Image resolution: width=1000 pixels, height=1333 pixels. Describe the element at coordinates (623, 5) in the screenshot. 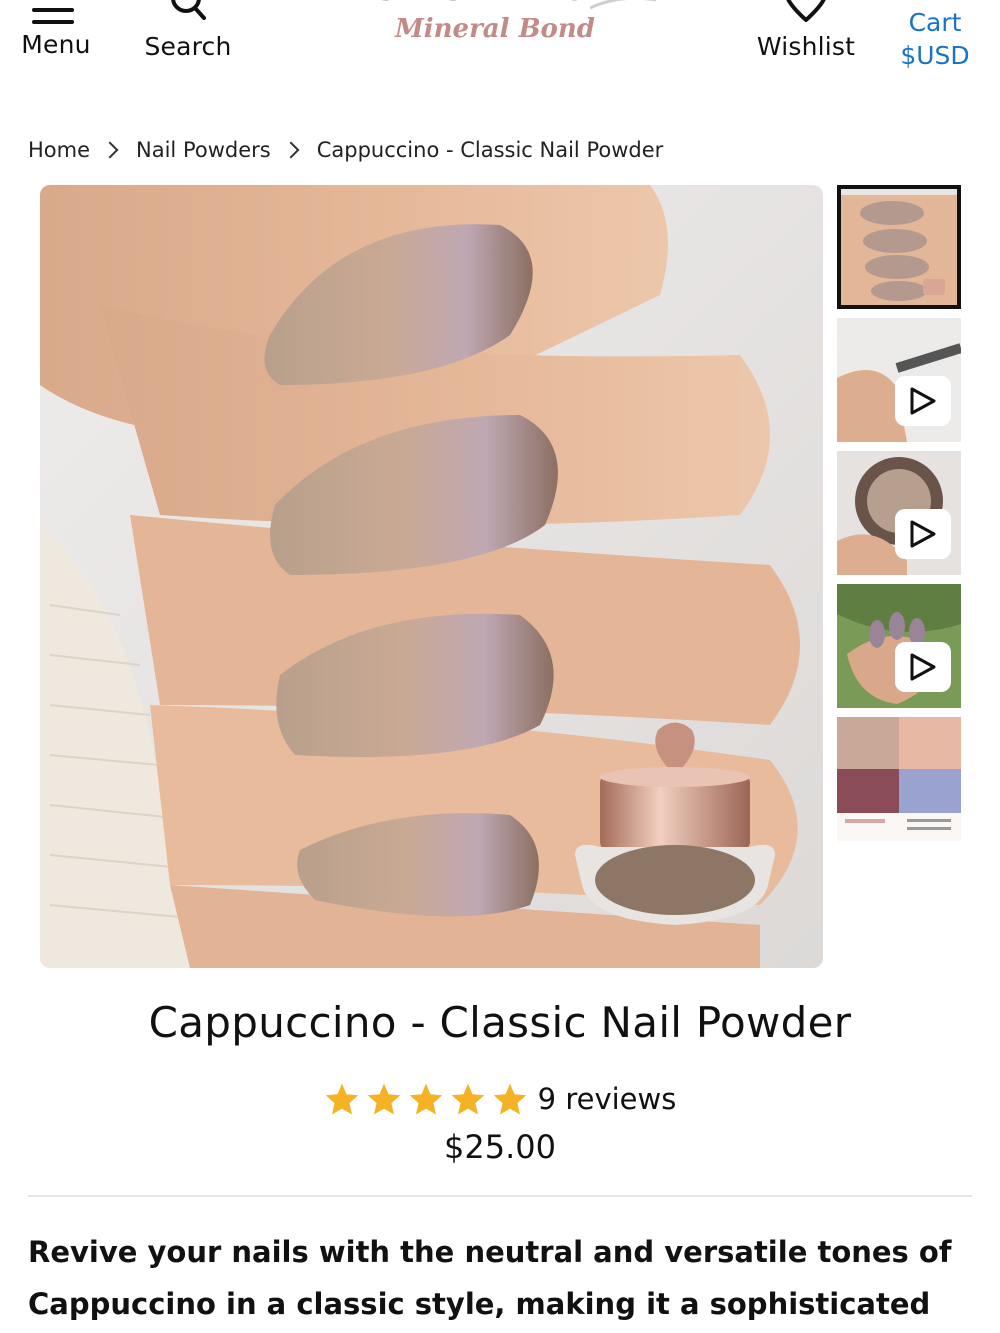

I see `logo-swoosh-icon` at that location.